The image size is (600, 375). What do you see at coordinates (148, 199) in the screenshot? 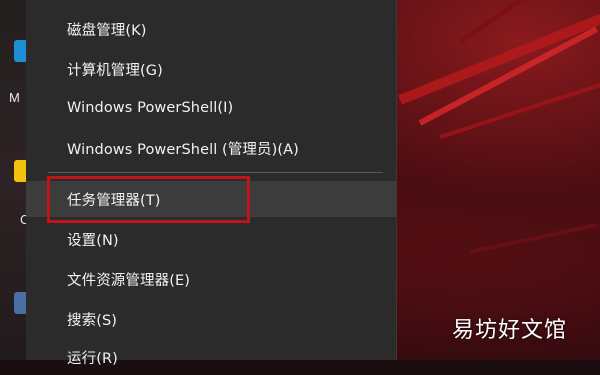
I see `annotation-highlight-box` at bounding box center [148, 199].